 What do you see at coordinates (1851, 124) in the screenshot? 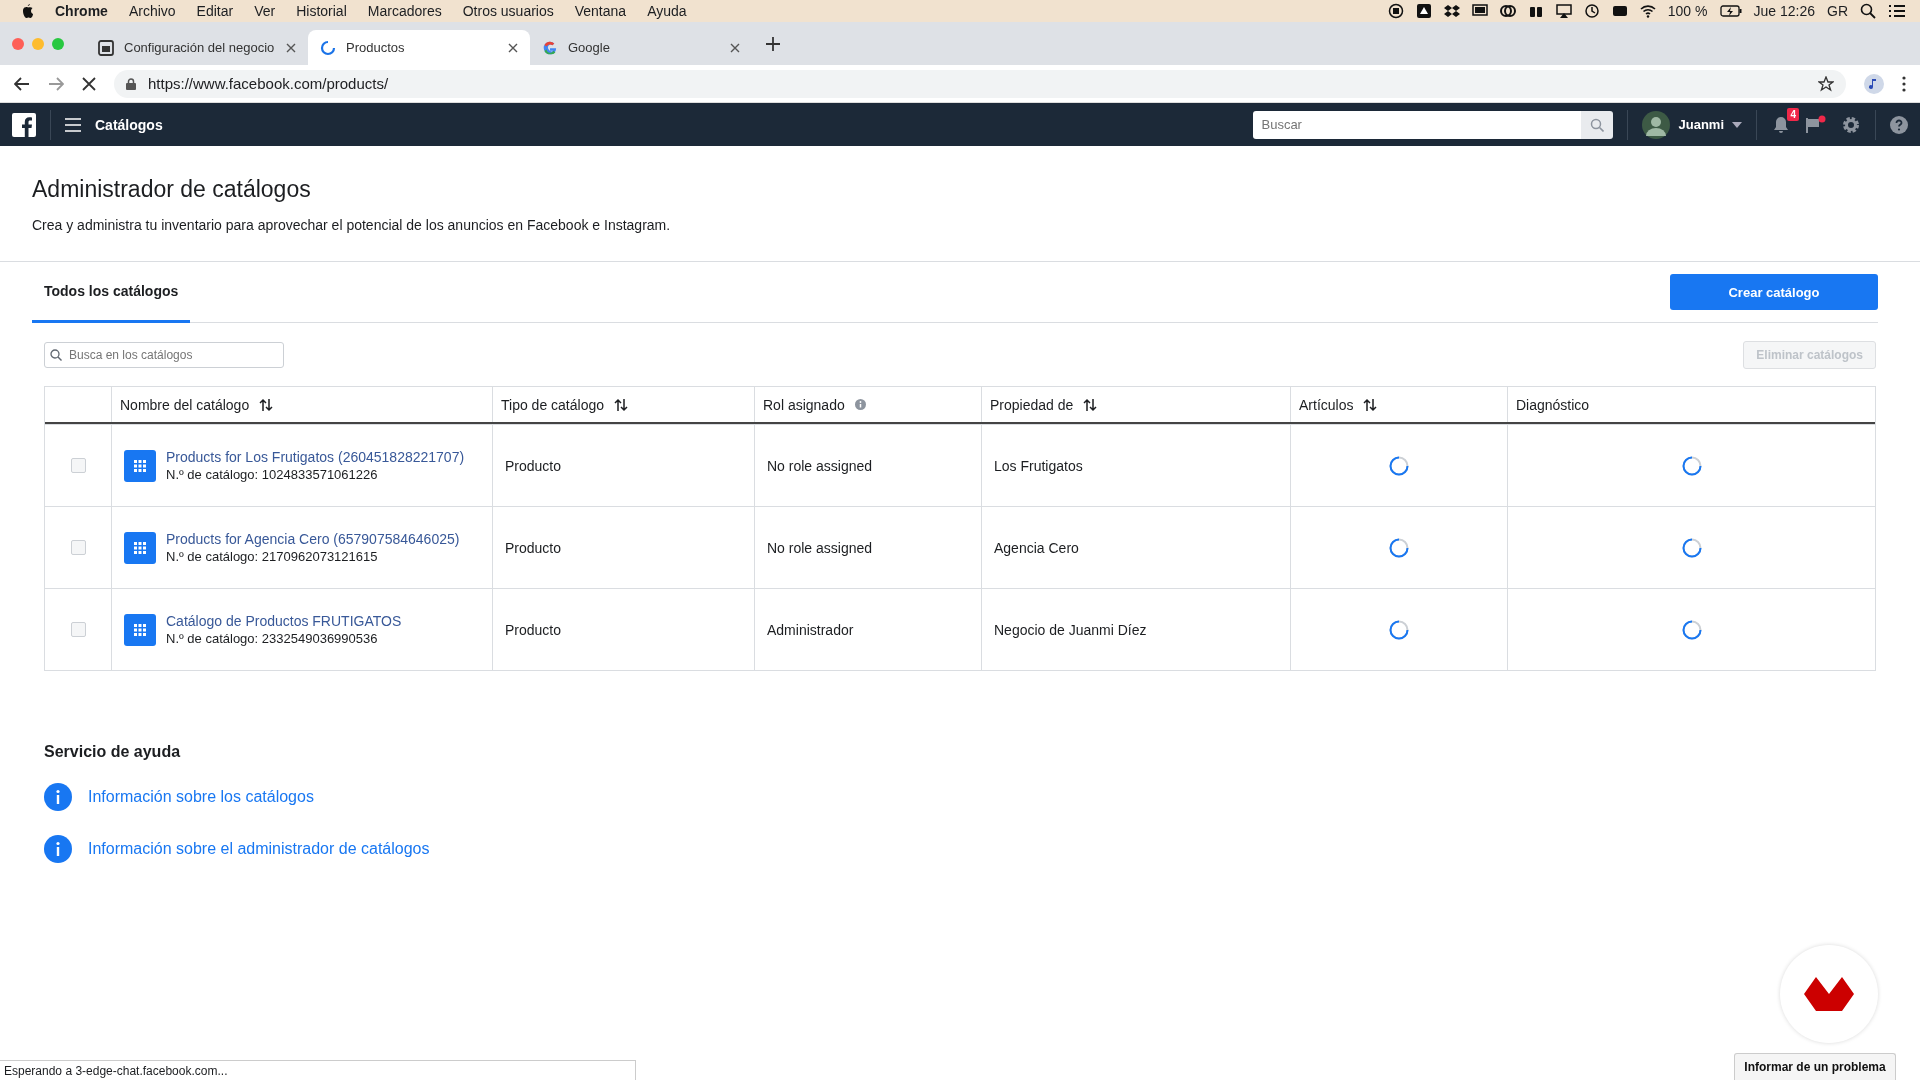
I see `settings-icon` at bounding box center [1851, 124].